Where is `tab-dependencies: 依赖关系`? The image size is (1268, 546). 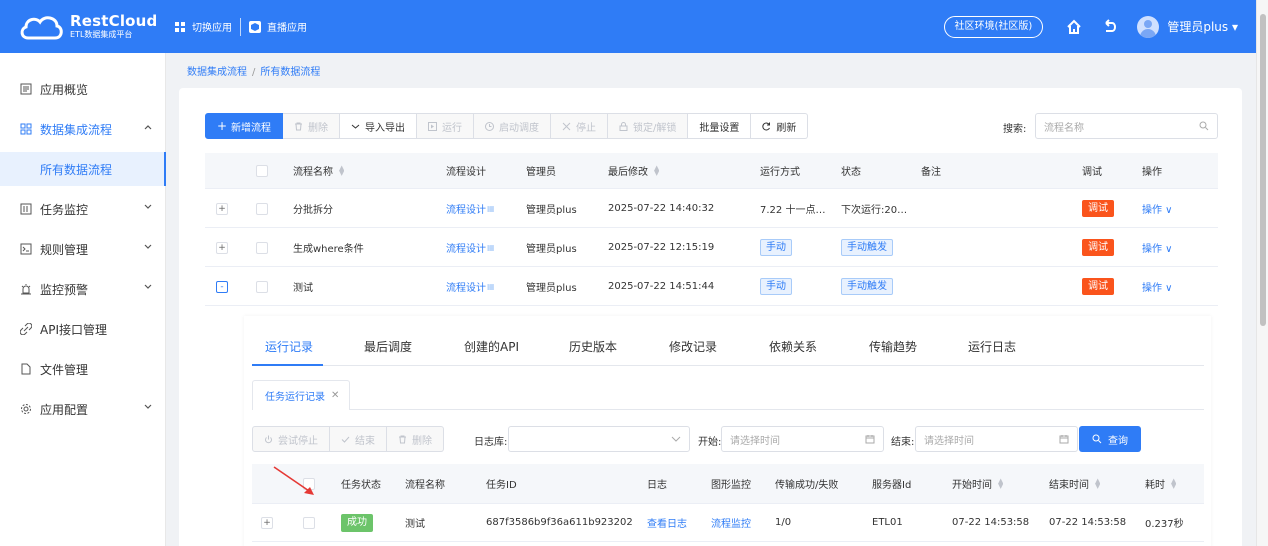
tab-dependencies: 依赖关系 is located at coordinates (793, 346).